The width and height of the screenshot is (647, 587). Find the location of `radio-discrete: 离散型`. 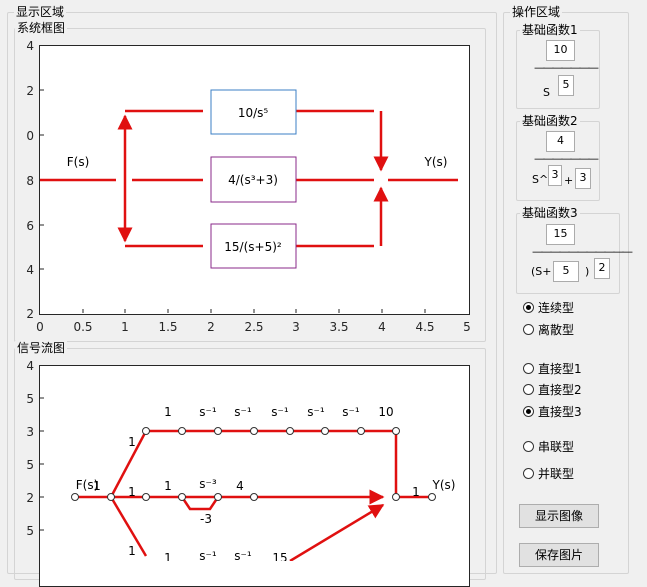

radio-discrete: 离散型 is located at coordinates (548, 329).